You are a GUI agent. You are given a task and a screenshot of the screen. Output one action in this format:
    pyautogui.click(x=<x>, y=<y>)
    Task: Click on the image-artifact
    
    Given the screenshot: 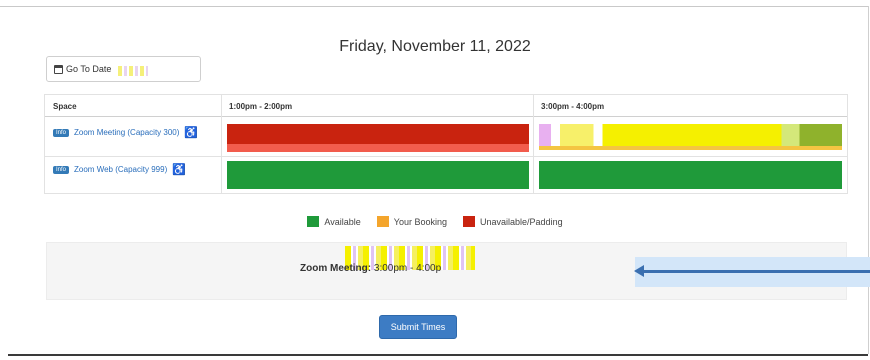 What is the action you would take?
    pyautogui.click(x=133, y=71)
    